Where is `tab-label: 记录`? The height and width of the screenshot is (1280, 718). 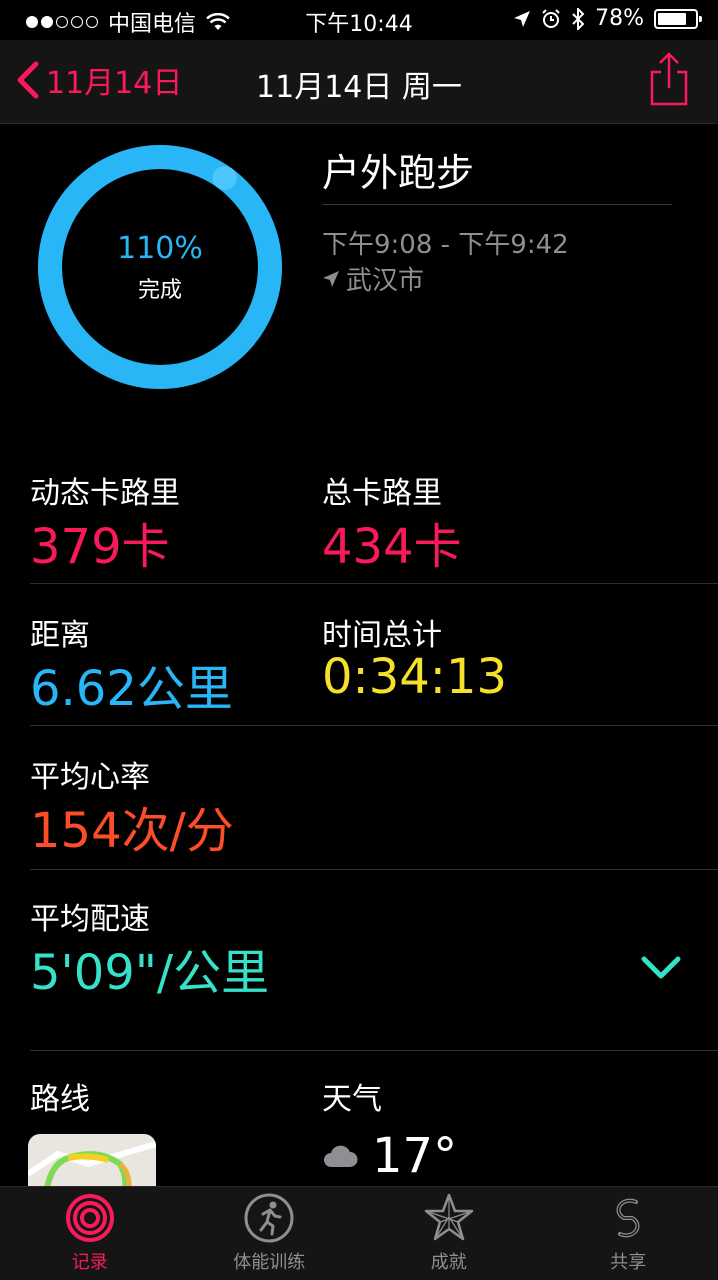
tab-label: 记录 is located at coordinates (89, 1262).